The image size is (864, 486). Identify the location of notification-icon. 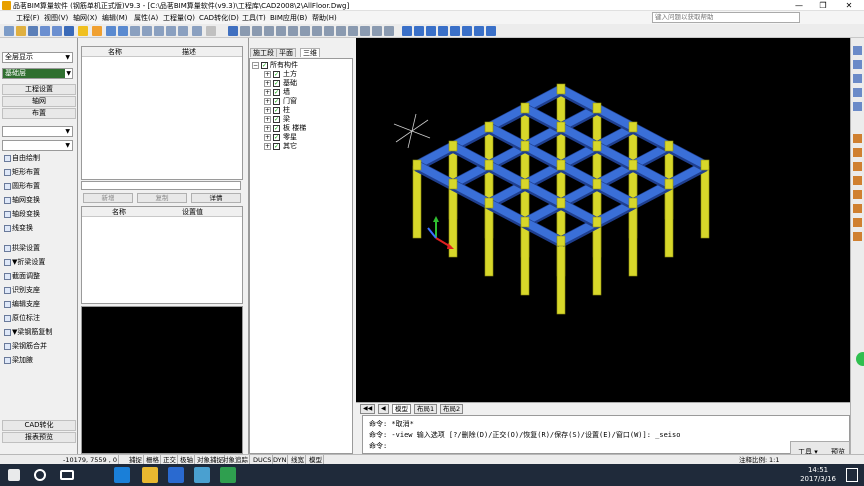
(852, 475).